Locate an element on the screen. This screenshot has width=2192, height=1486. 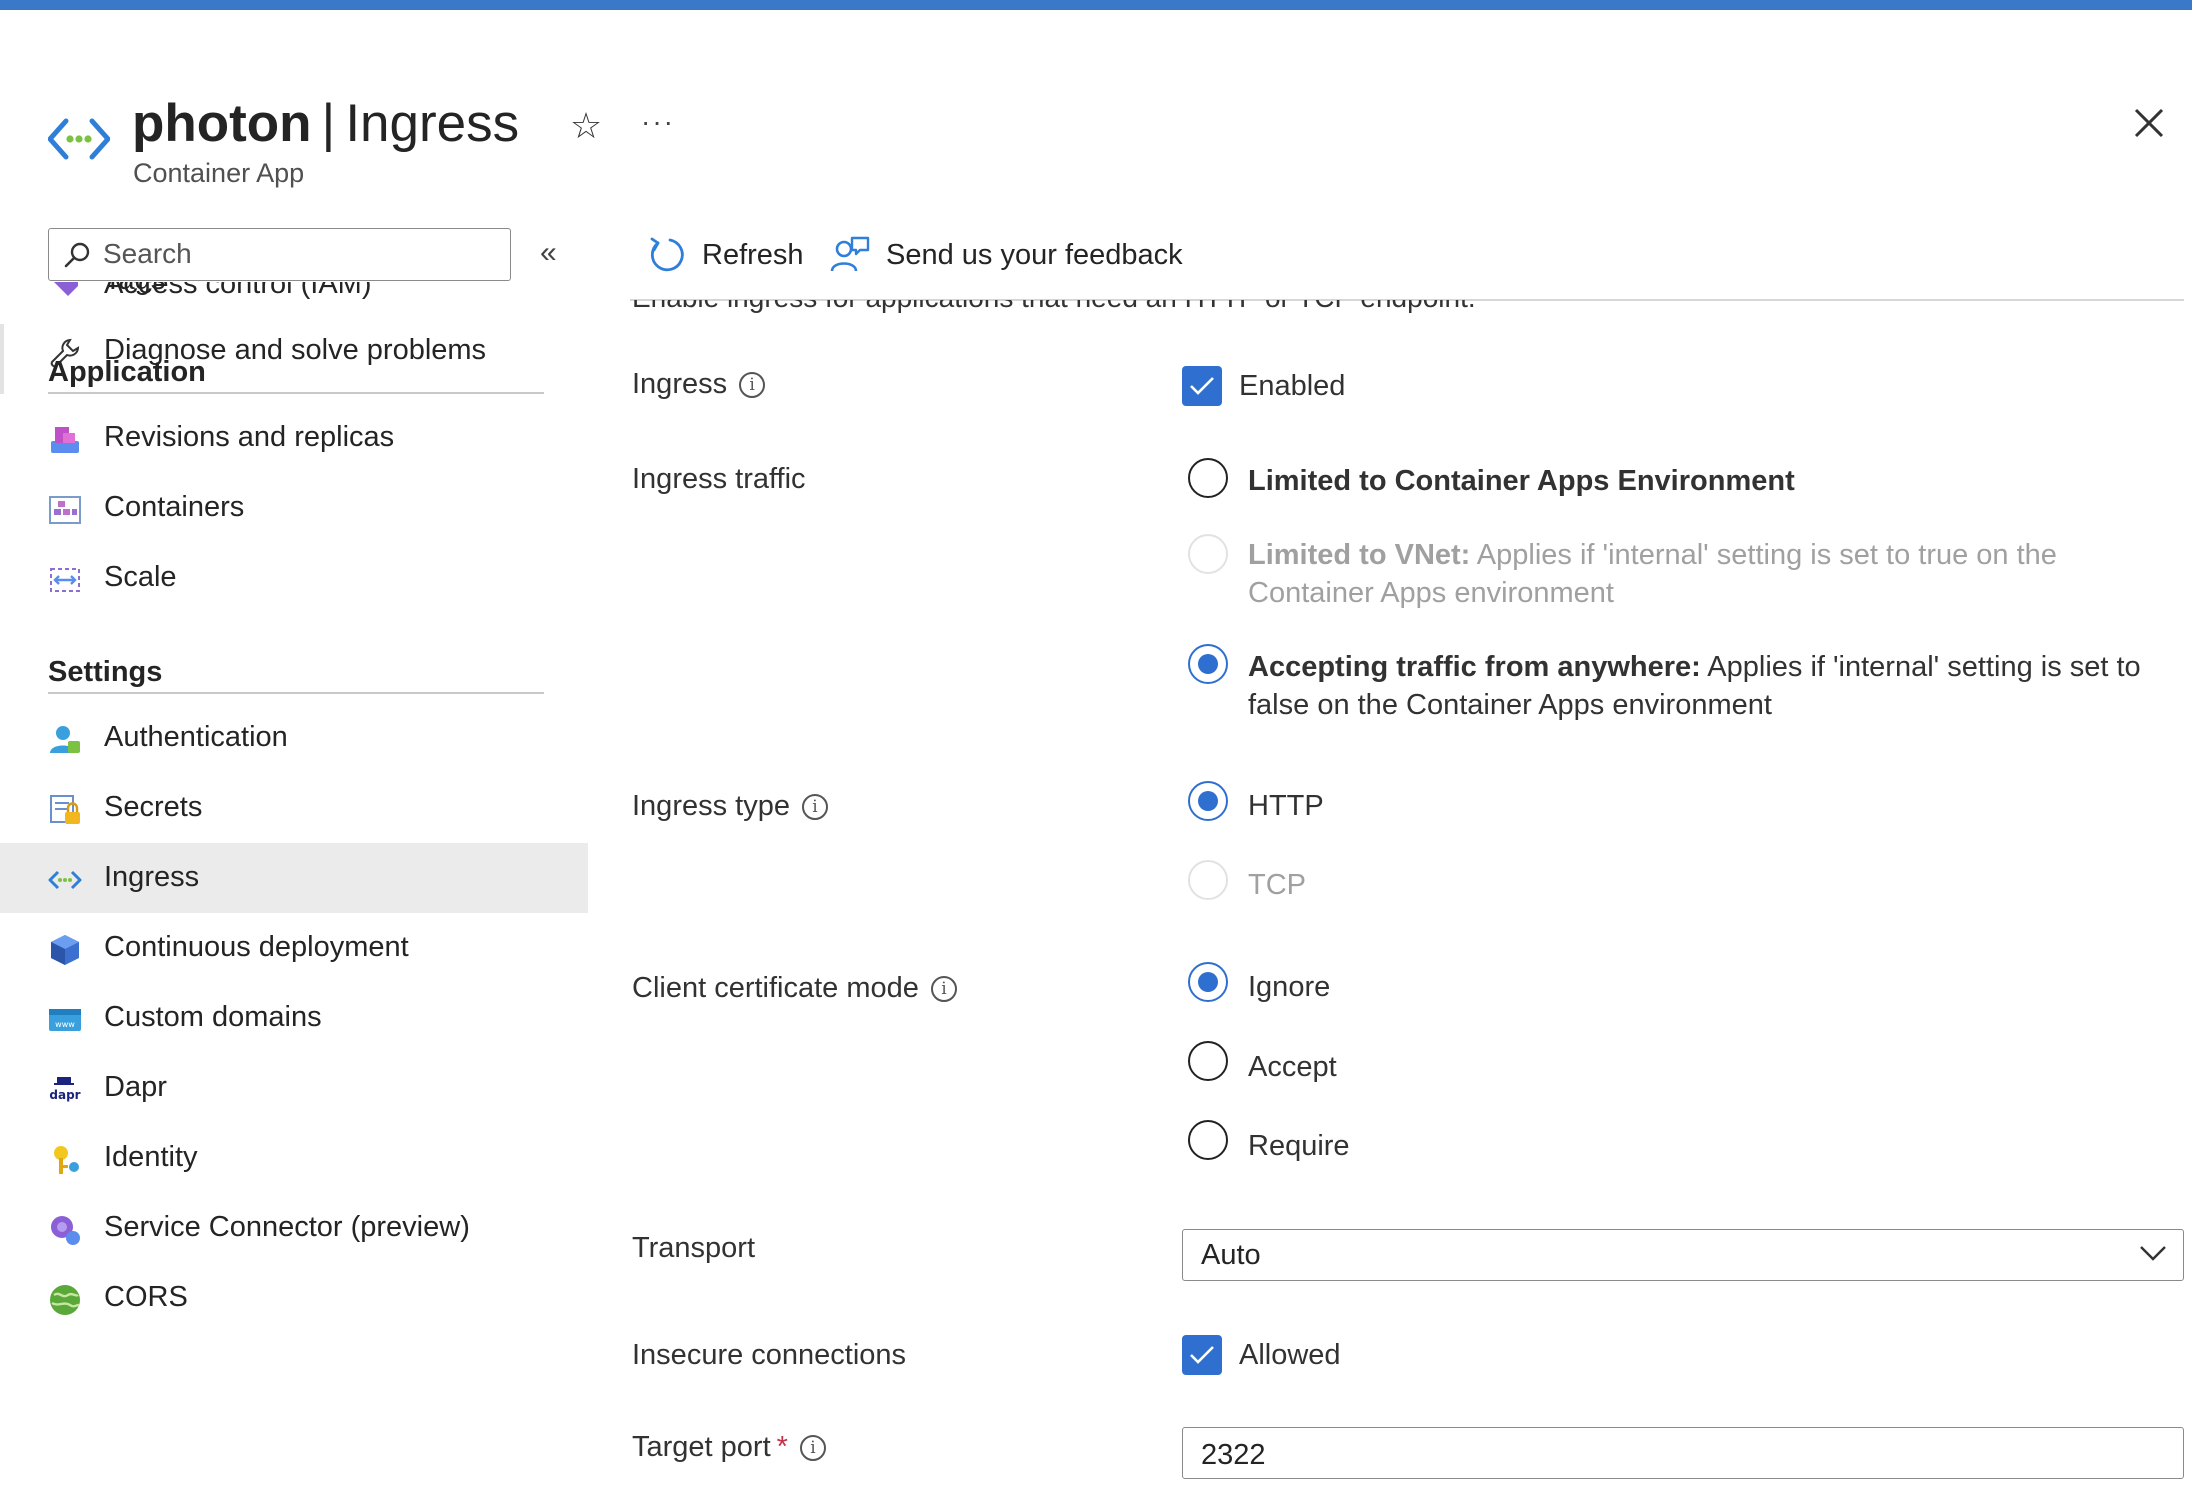
sidebar-item-label: Identity is located at coordinates (151, 1157).